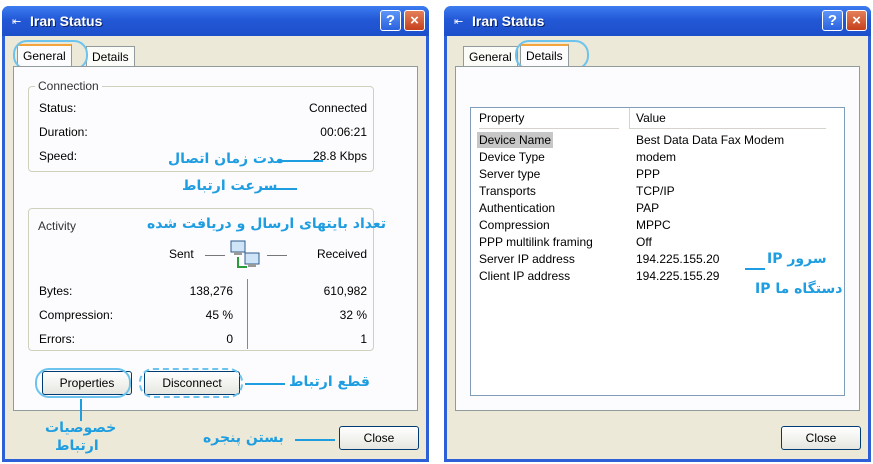  Describe the element at coordinates (677, 259) in the screenshot. I see `value-cell: 194.225.155.20` at that location.